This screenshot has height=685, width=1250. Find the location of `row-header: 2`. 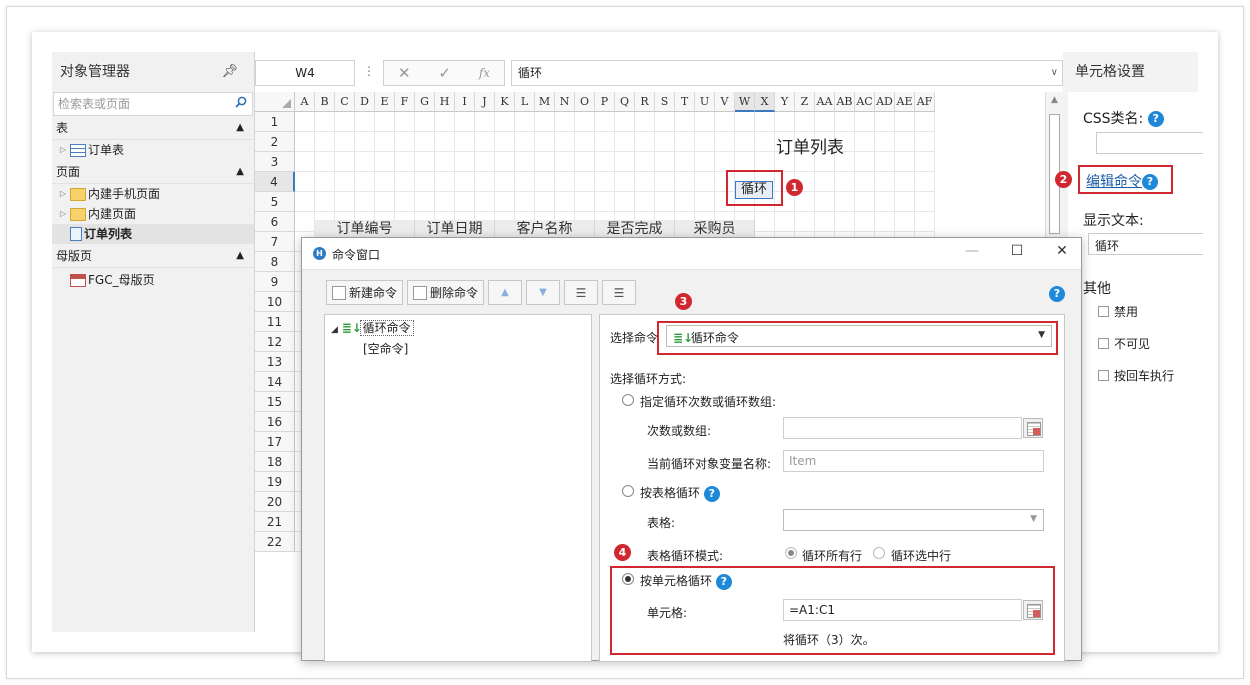

row-header: 2 is located at coordinates (275, 142).